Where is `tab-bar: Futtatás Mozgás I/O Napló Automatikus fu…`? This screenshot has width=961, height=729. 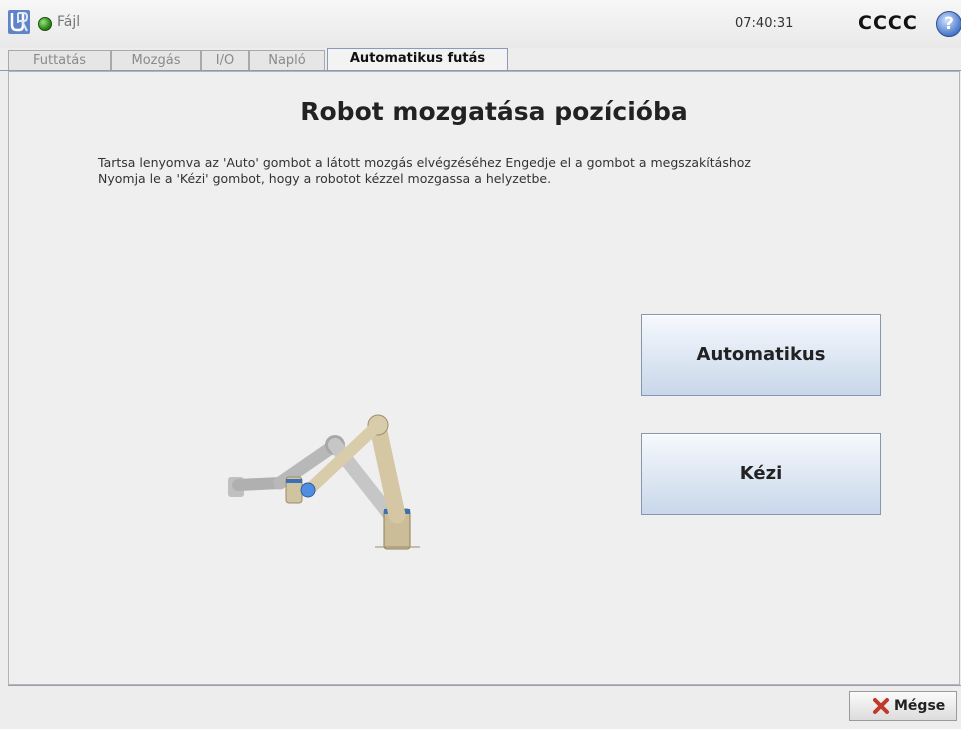 tab-bar: Futtatás Mozgás I/O Napló Automatikus fu… is located at coordinates (480, 59).